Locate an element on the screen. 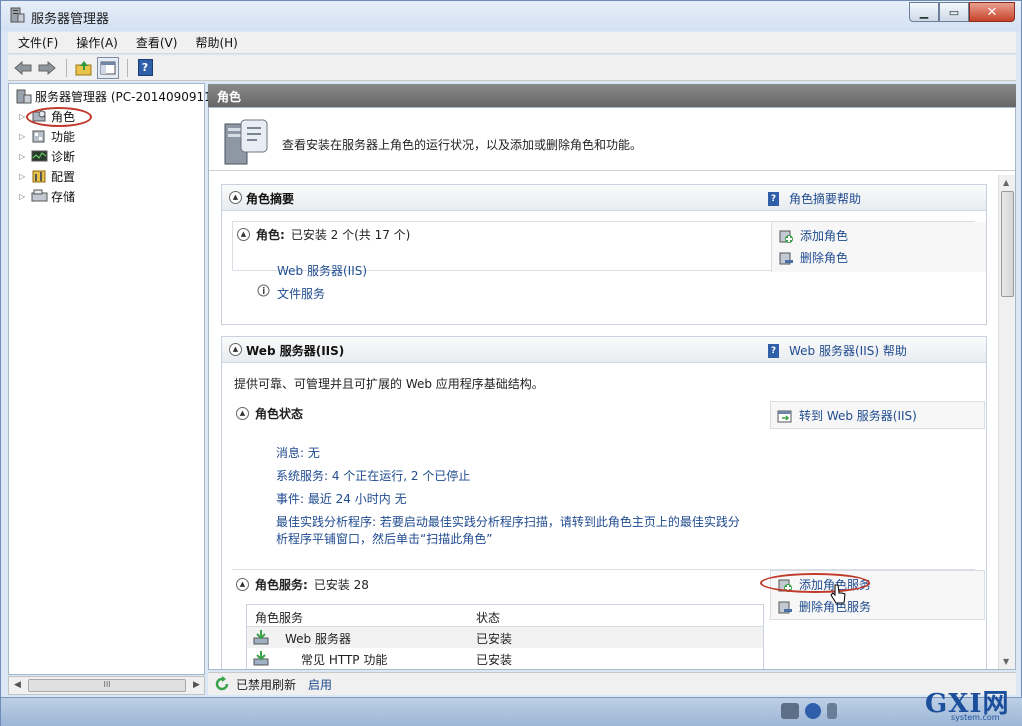  tree-item-diagnostics: ▷ 诊断 is located at coordinates (47, 156).